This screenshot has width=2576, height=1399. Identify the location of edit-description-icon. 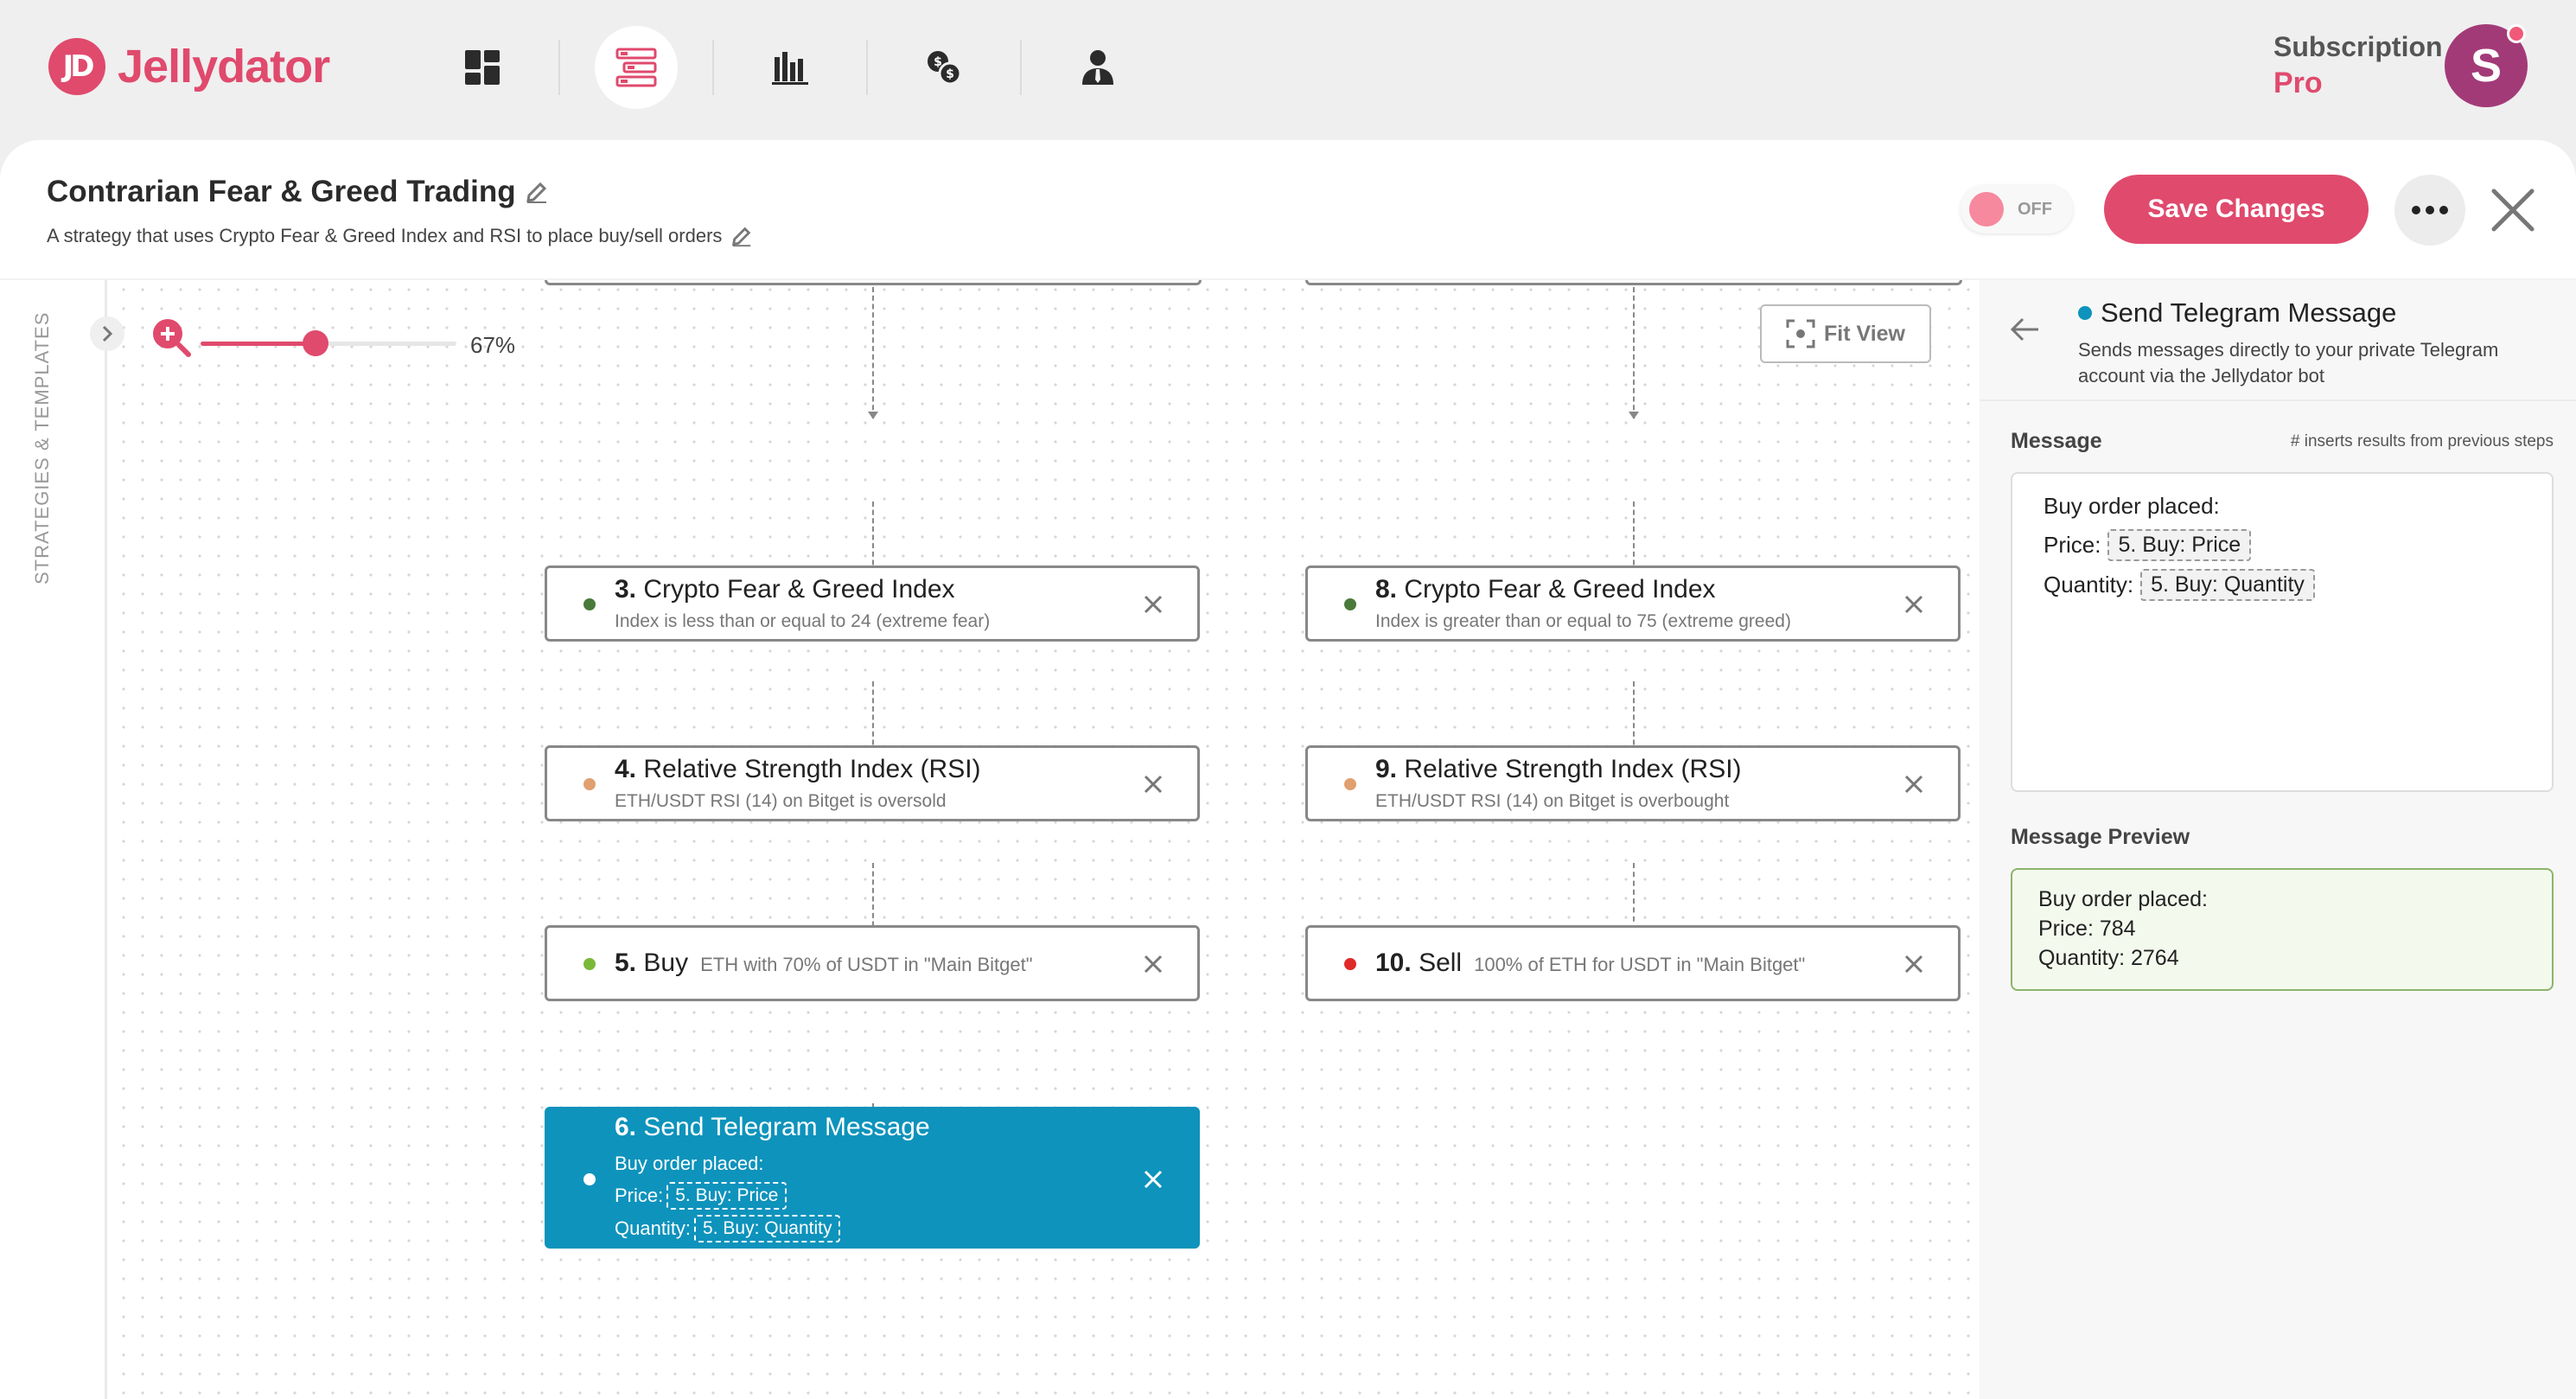
(741, 236).